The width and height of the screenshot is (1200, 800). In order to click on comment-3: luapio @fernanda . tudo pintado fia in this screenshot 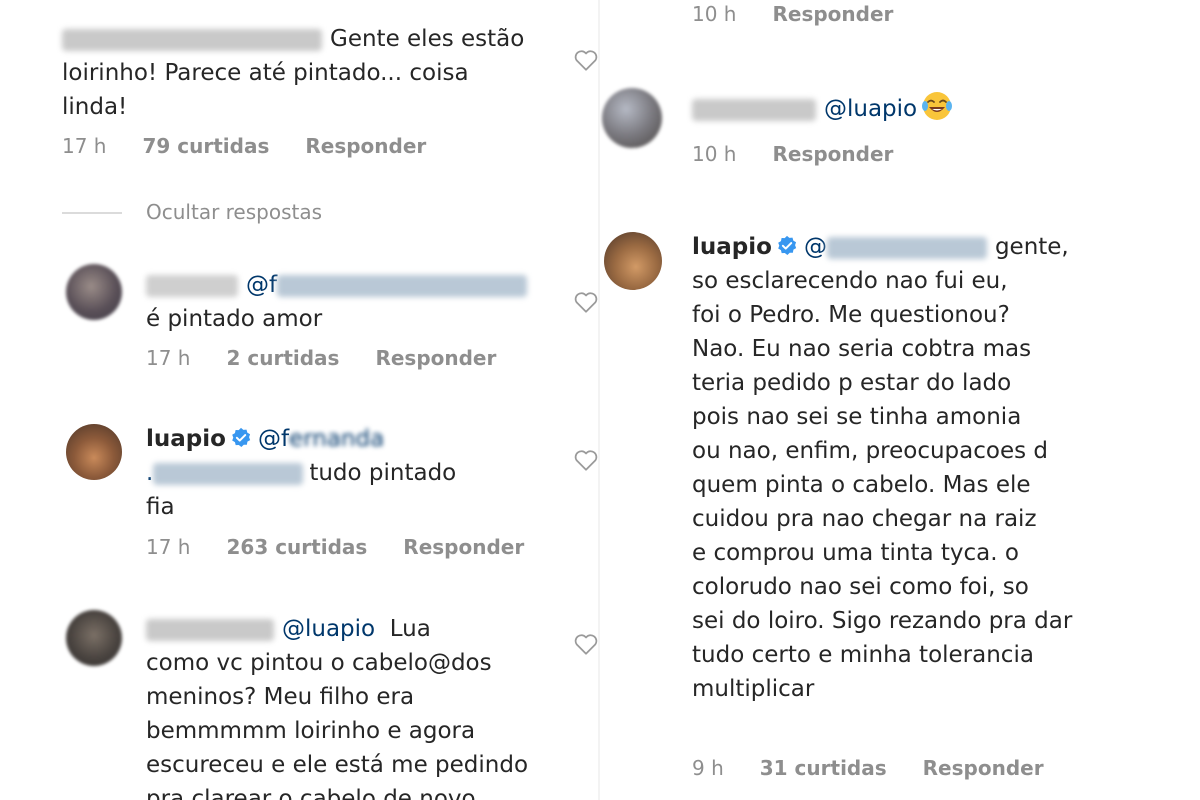, I will do `click(361, 473)`.